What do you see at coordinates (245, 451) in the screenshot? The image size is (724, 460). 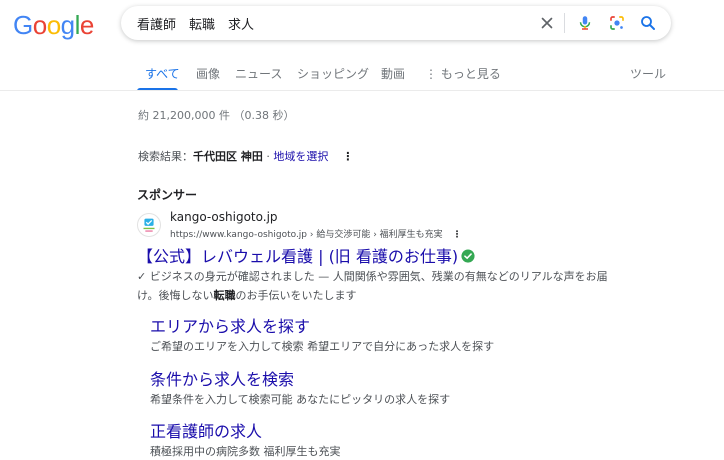 I see `sitelink-desc: 積極採用中の病院多数 福利厚生も充実` at bounding box center [245, 451].